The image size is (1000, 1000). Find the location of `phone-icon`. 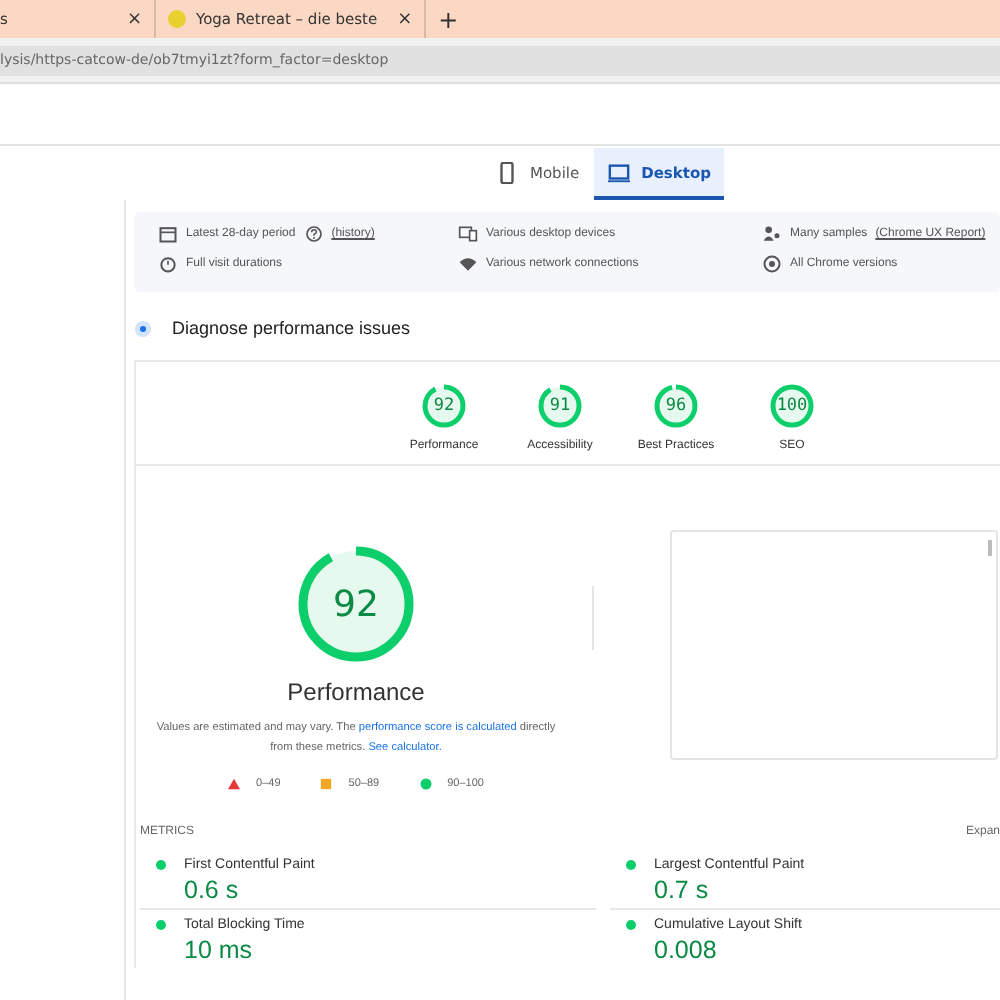

phone-icon is located at coordinates (507, 172).